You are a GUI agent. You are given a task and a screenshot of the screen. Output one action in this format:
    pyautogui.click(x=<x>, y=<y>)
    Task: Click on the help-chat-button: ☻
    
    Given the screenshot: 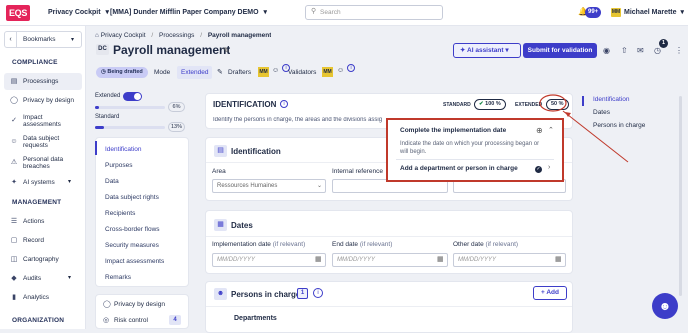 What is the action you would take?
    pyautogui.click(x=665, y=306)
    